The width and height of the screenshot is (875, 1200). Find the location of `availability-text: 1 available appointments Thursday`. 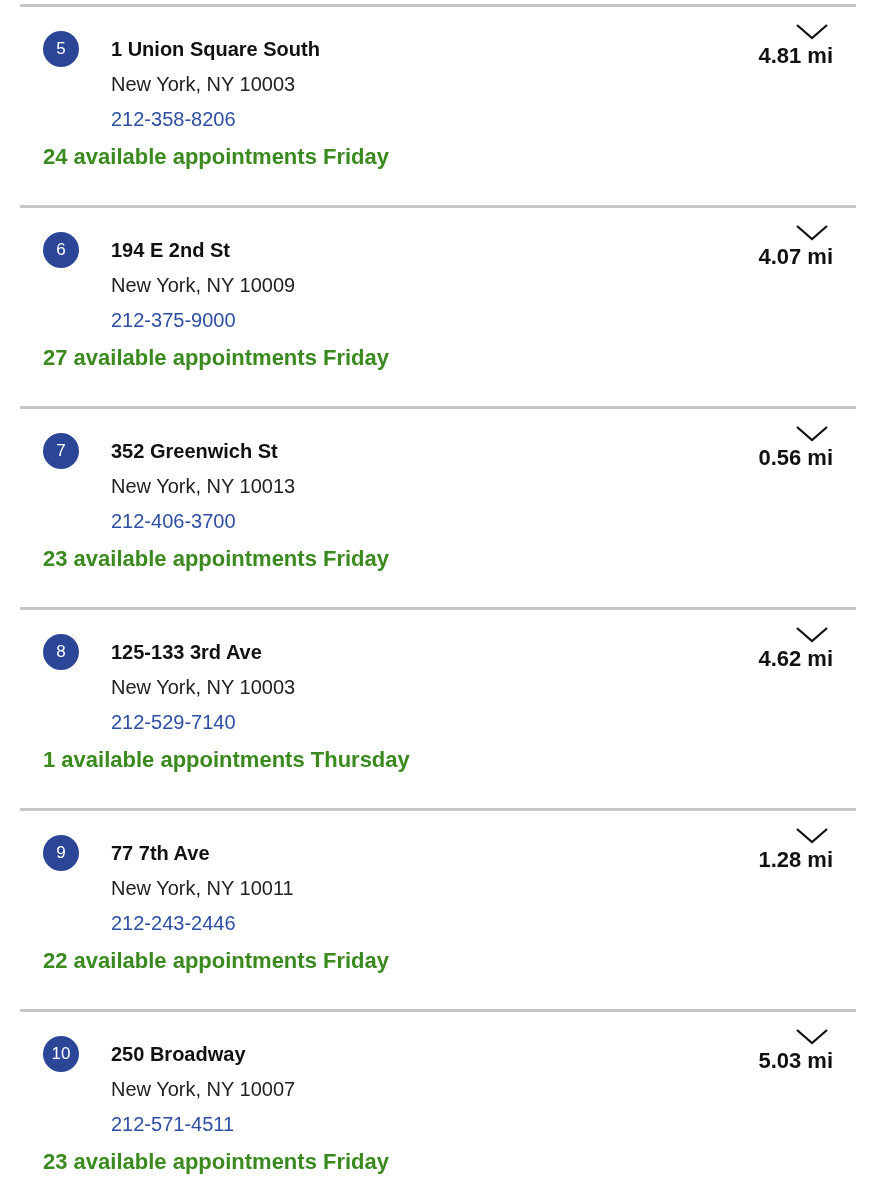

availability-text: 1 available appointments Thursday is located at coordinates (226, 760).